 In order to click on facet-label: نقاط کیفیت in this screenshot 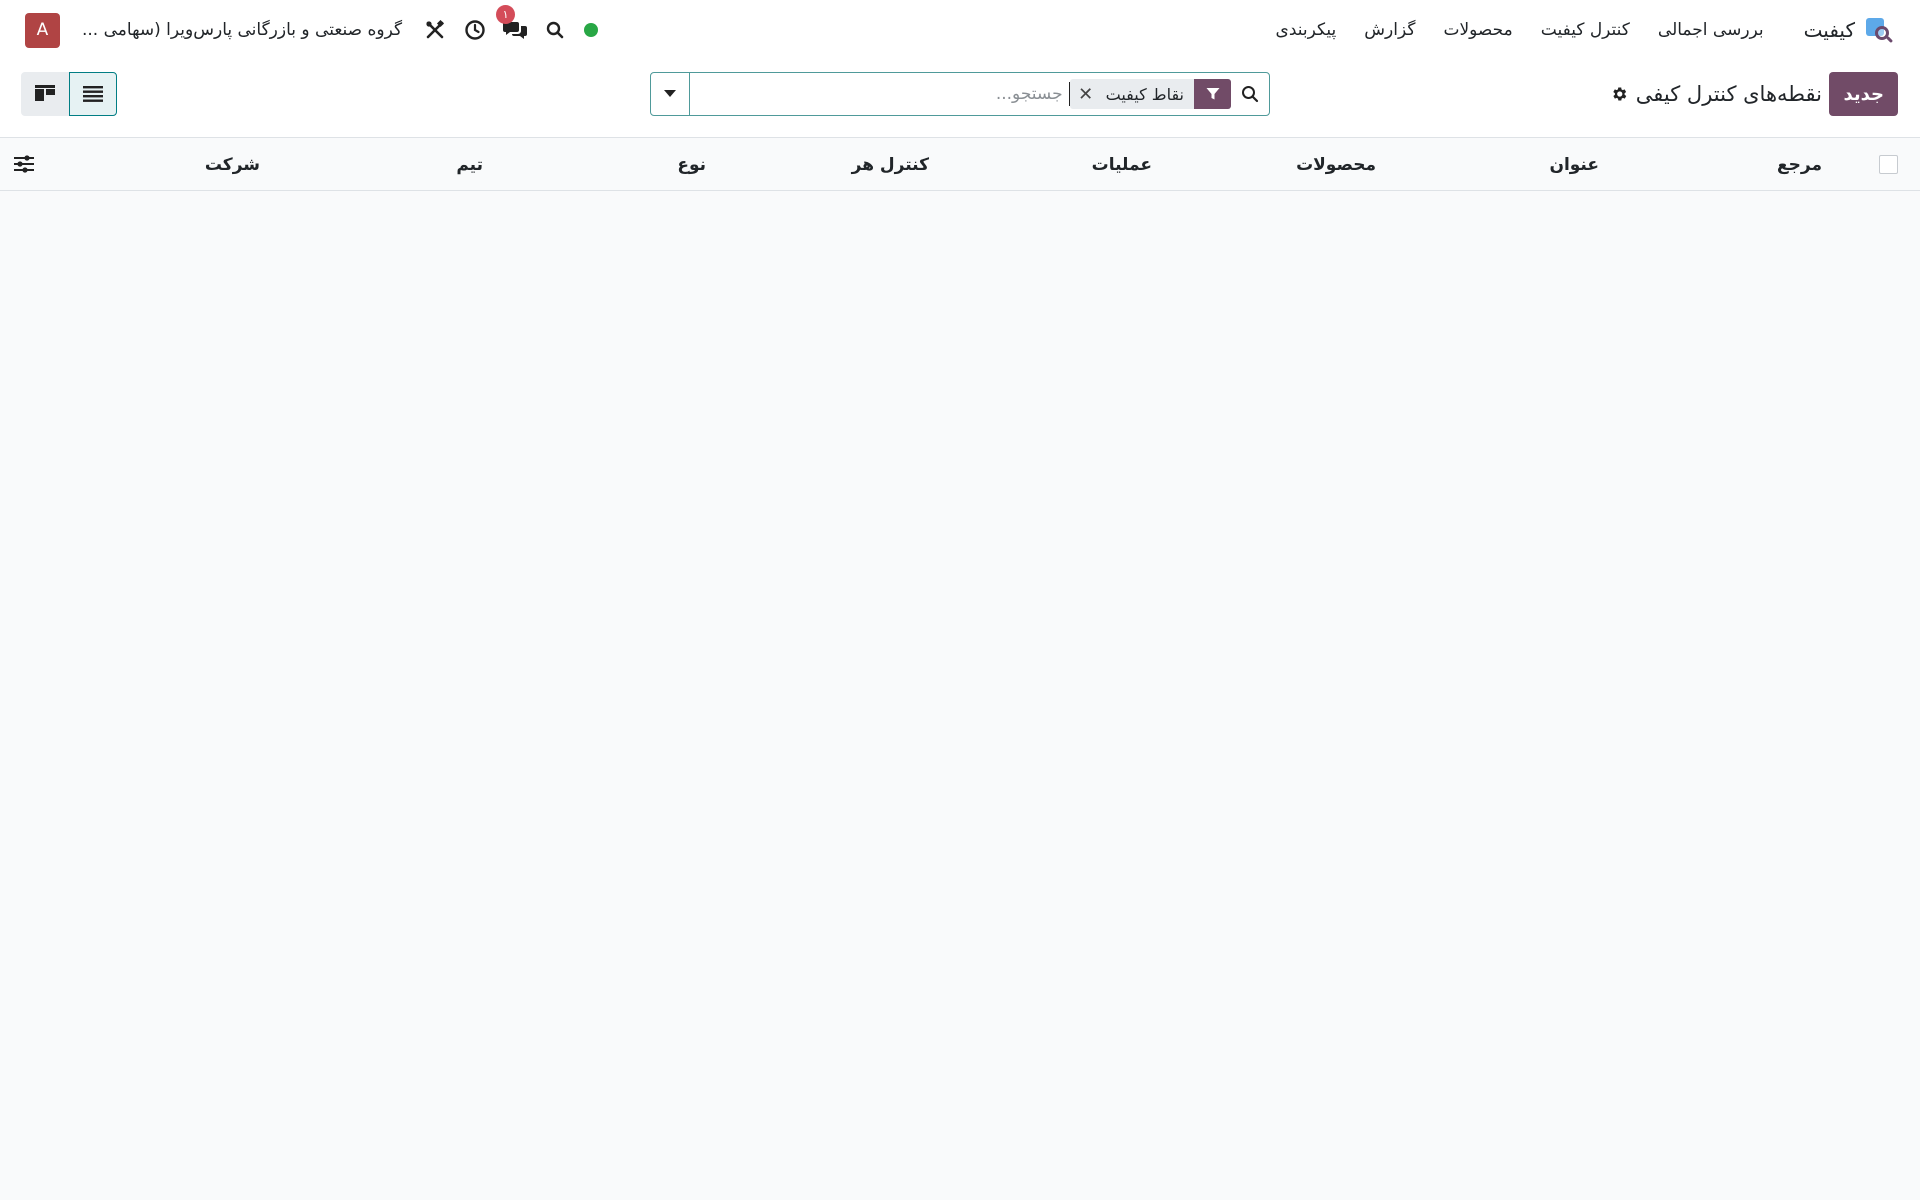, I will do `click(1144, 94)`.